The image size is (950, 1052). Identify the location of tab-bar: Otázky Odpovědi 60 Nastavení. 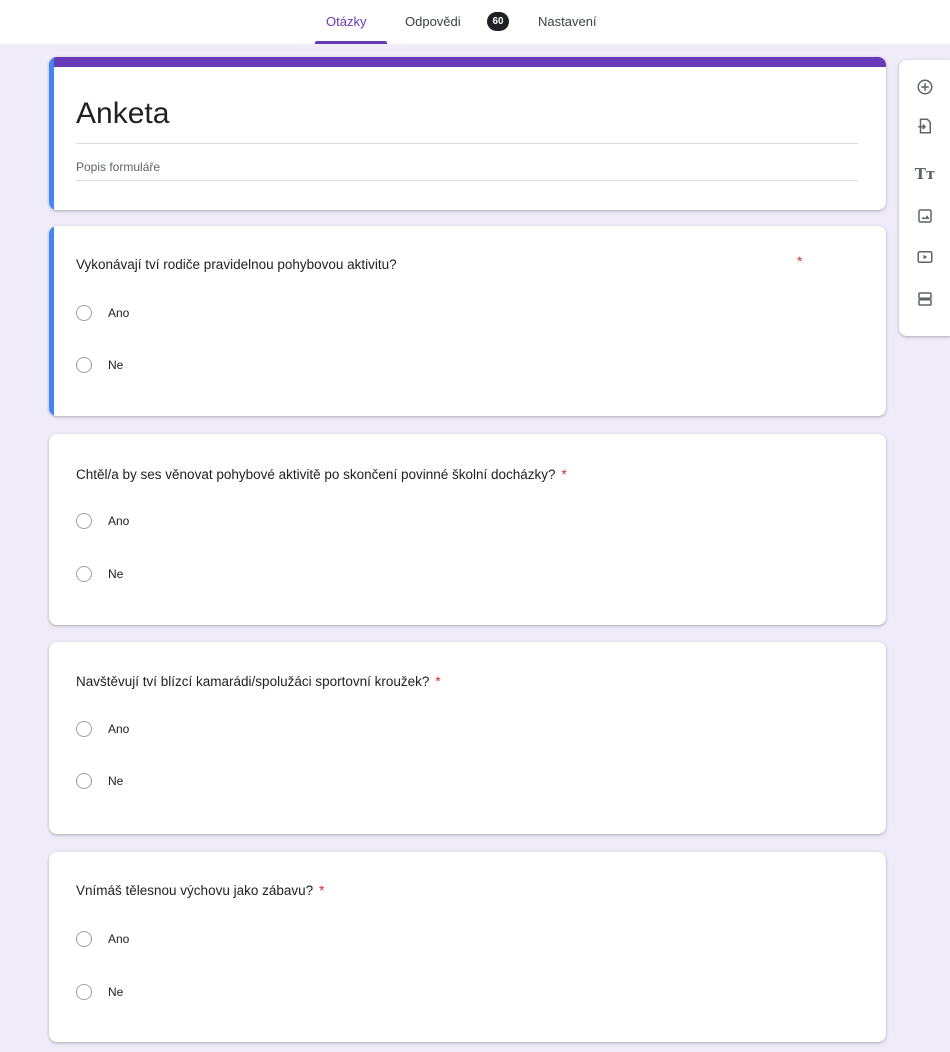
(475, 22).